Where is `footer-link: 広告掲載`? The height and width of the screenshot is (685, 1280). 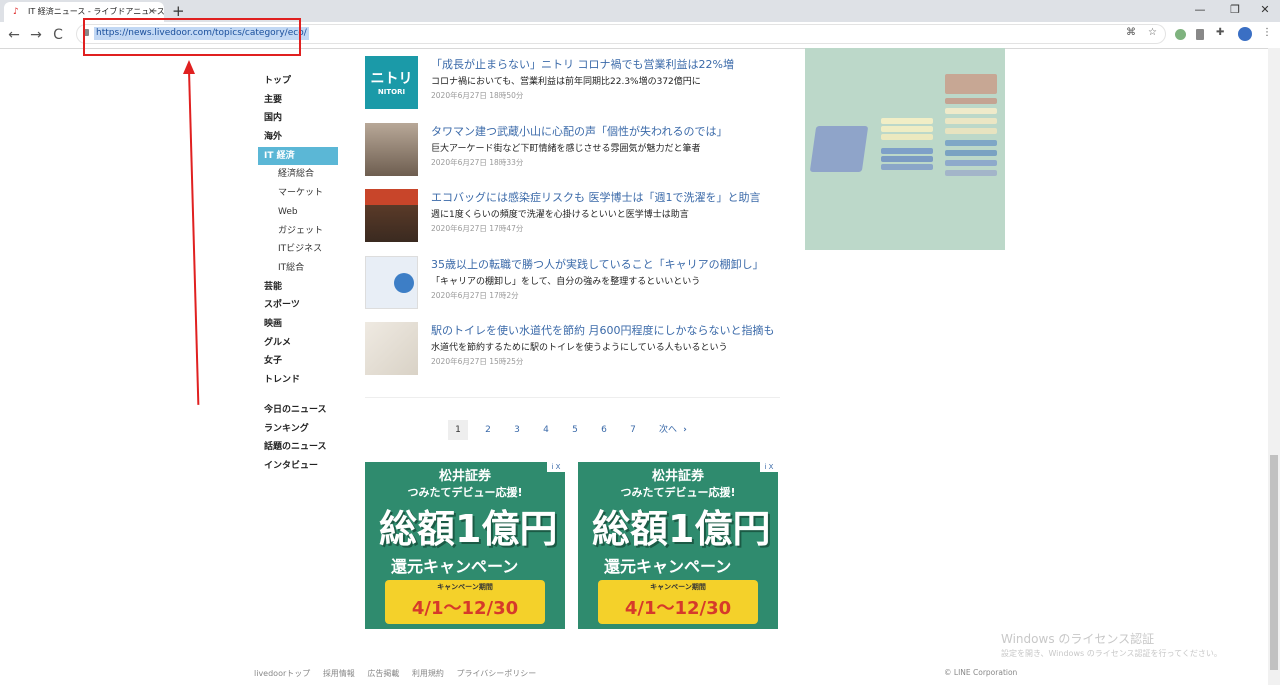
footer-link: 広告掲載 is located at coordinates (383, 673).